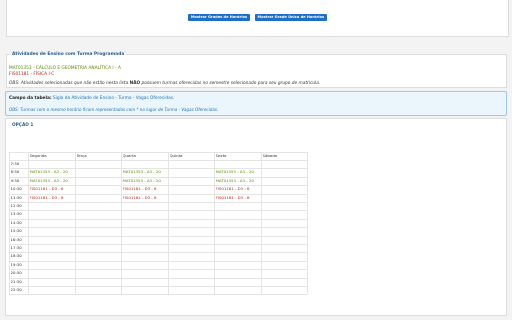 This screenshot has width=512, height=320. Describe the element at coordinates (135, 83) in the screenshot. I see `note-emphasis: NÃO` at that location.